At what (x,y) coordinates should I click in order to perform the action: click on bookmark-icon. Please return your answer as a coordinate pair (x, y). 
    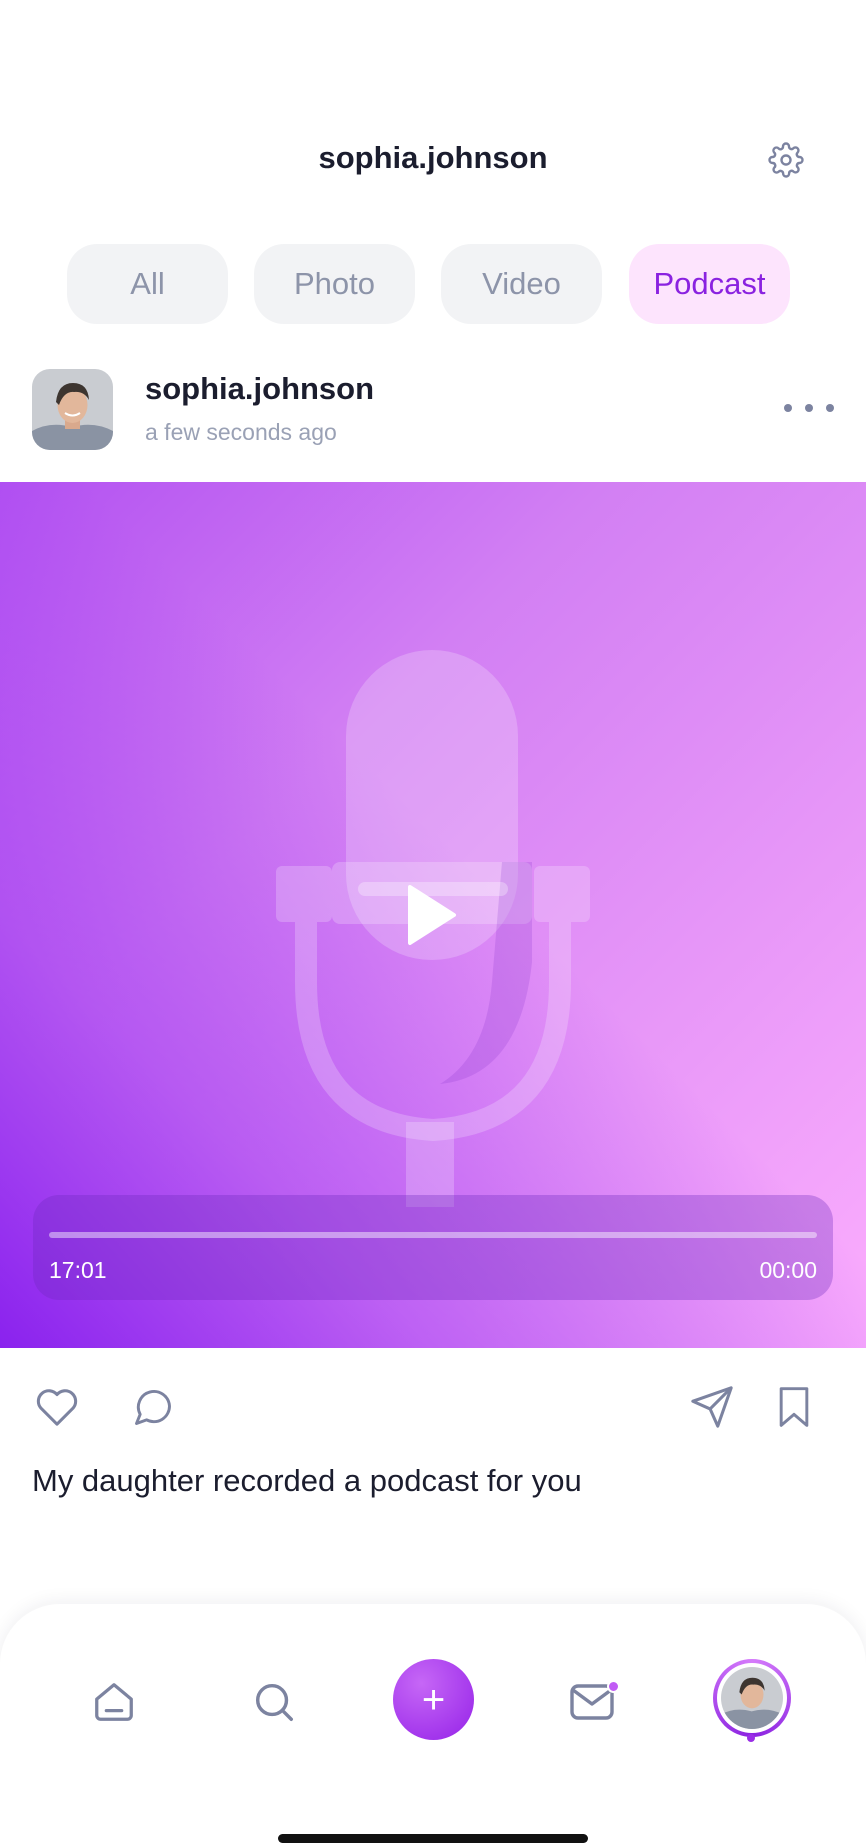
    Looking at the image, I should click on (794, 1407).